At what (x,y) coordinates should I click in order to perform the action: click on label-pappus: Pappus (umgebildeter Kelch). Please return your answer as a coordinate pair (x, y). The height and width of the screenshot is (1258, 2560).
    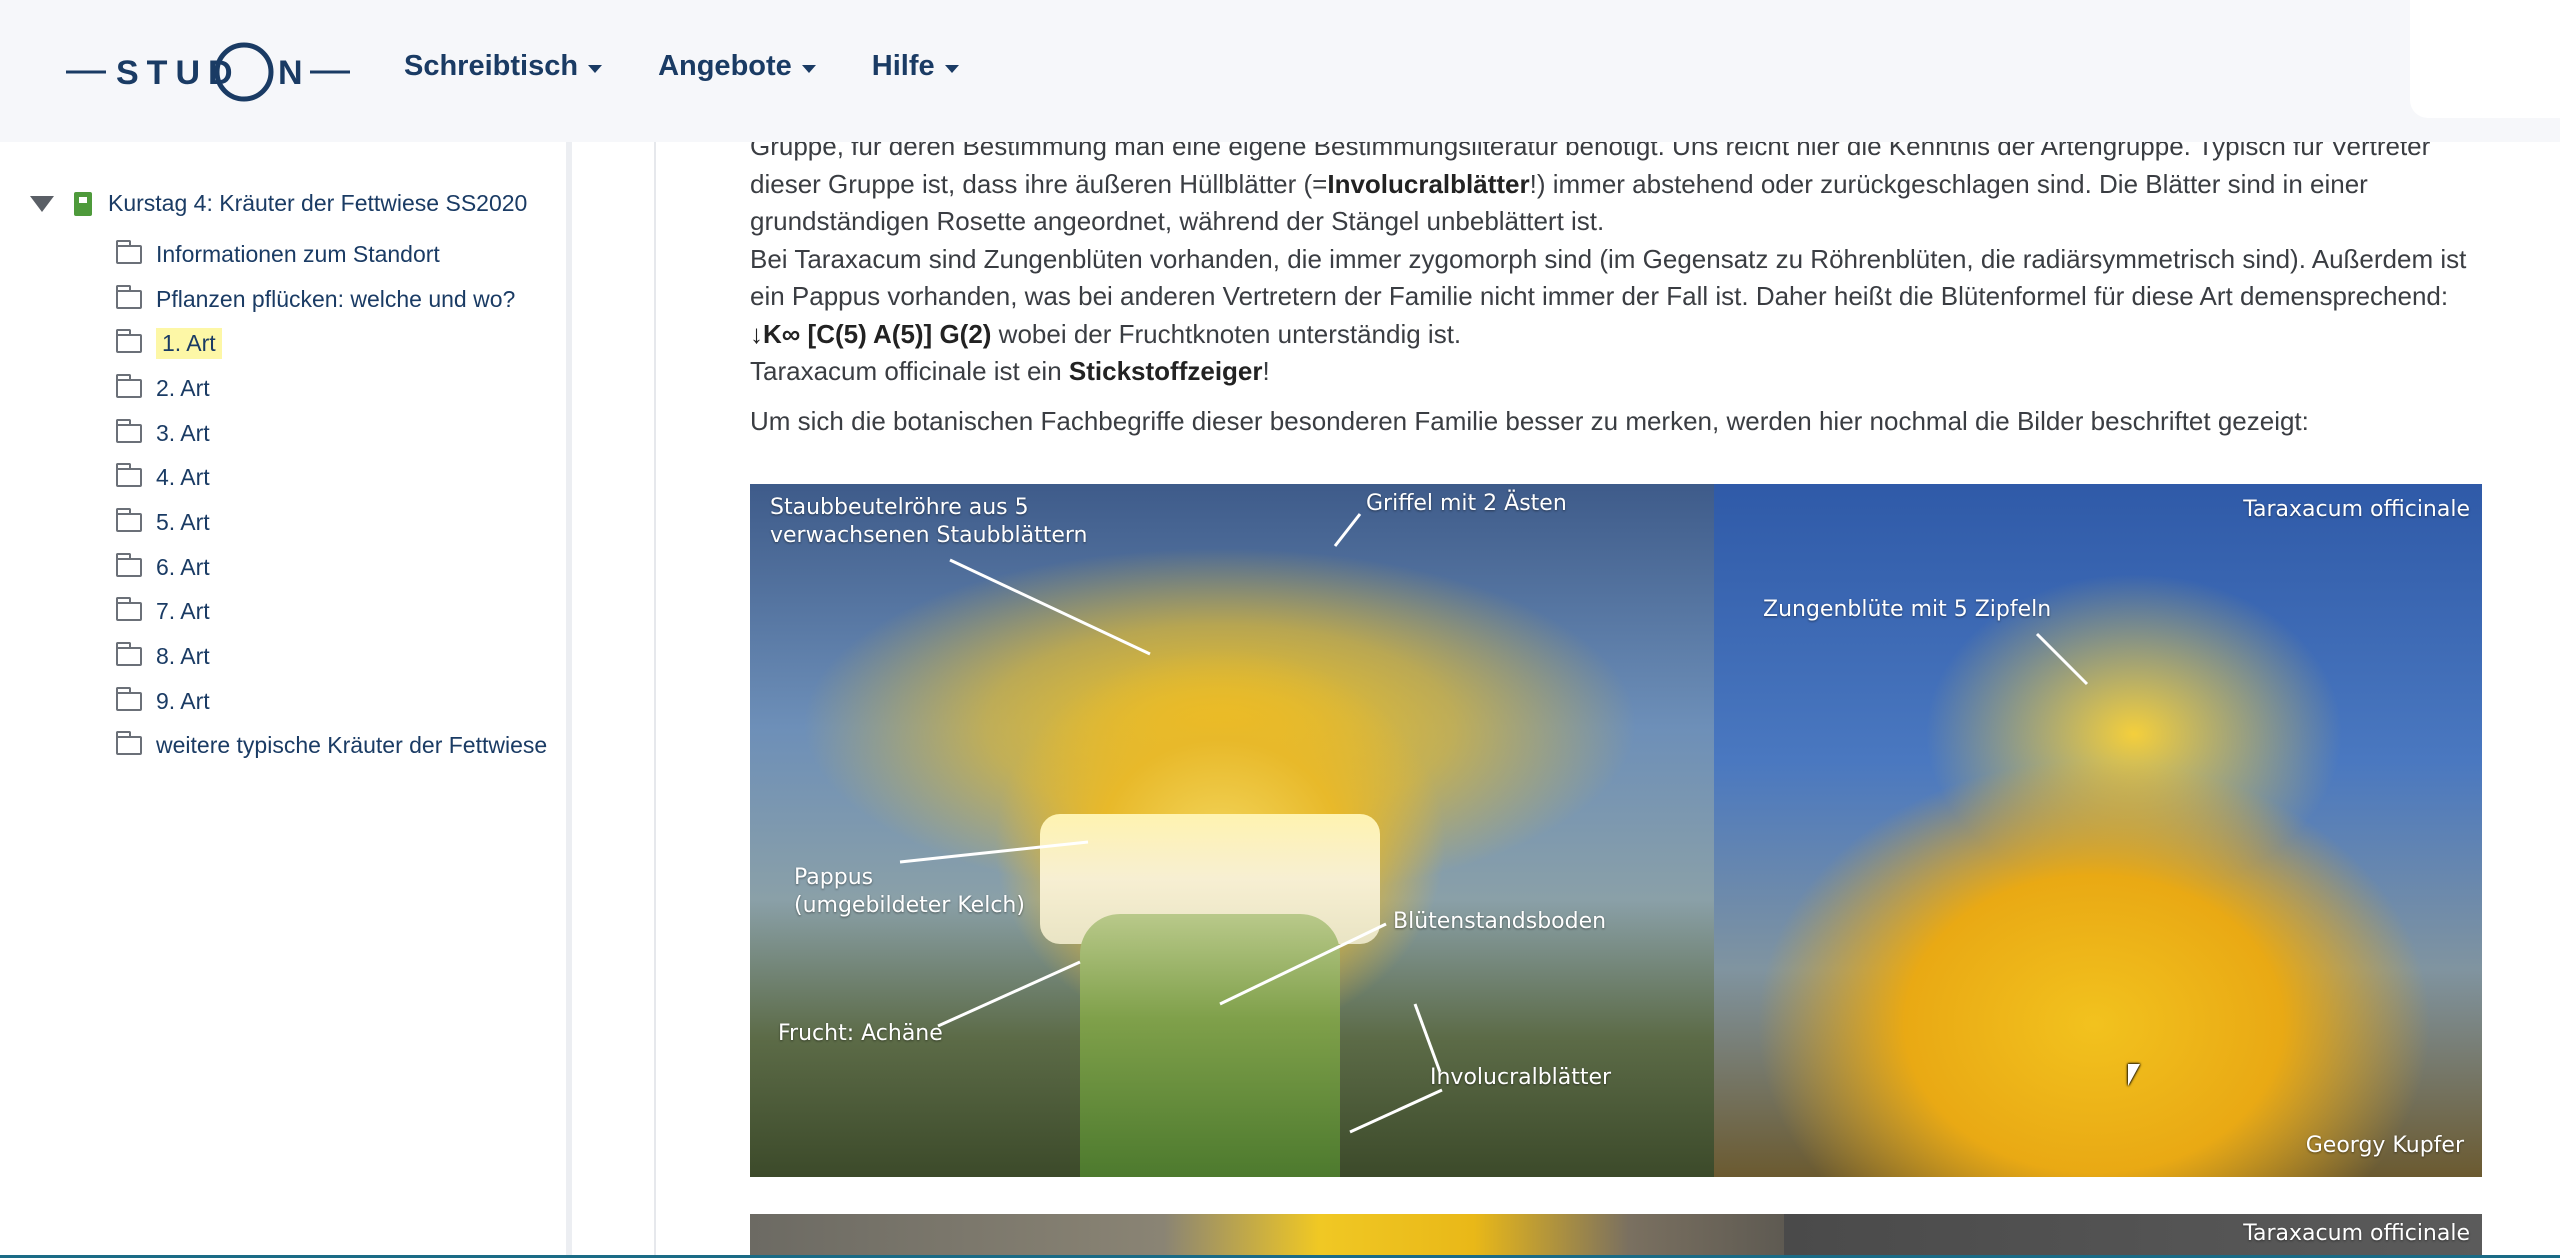
    Looking at the image, I should click on (909, 891).